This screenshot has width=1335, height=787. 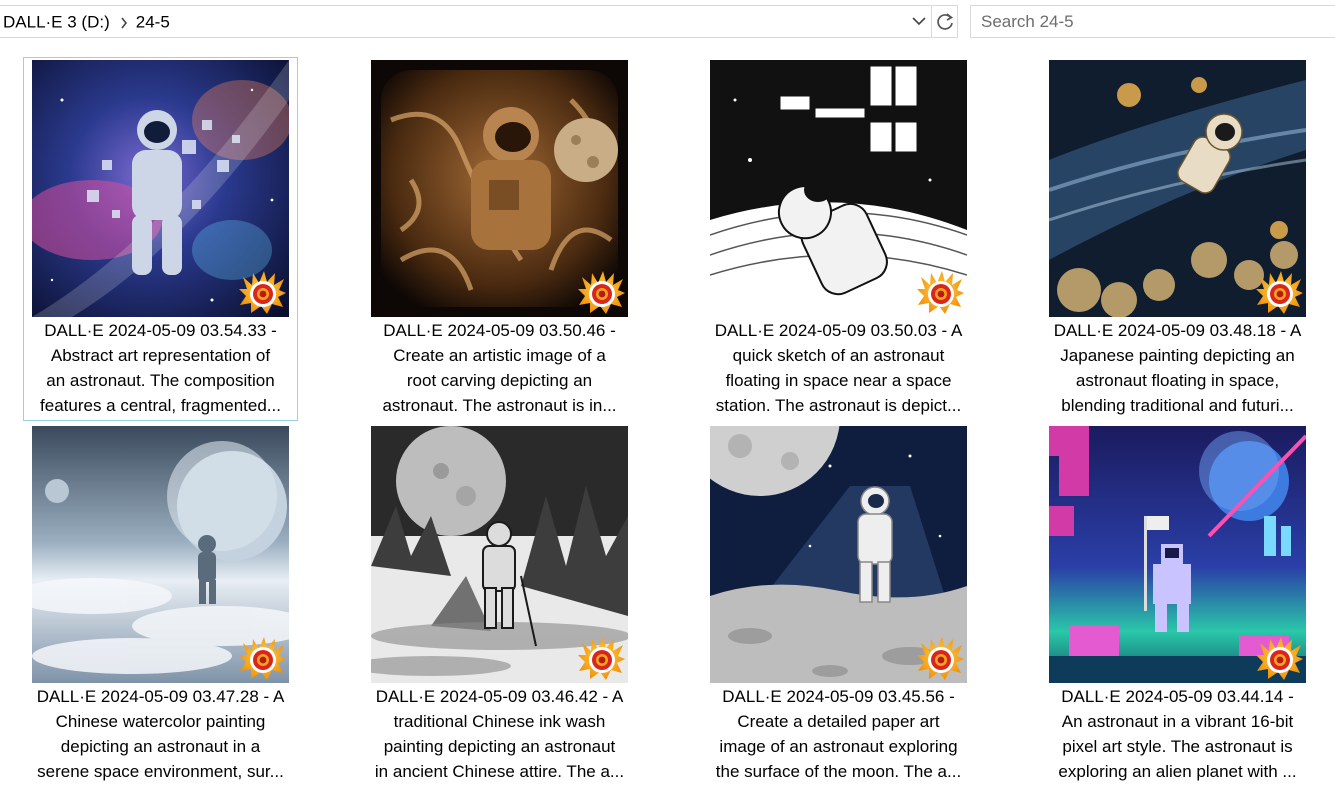 What do you see at coordinates (56, 22) in the screenshot?
I see `breadcrumb-item-drive: DALL·E 3 (D:)` at bounding box center [56, 22].